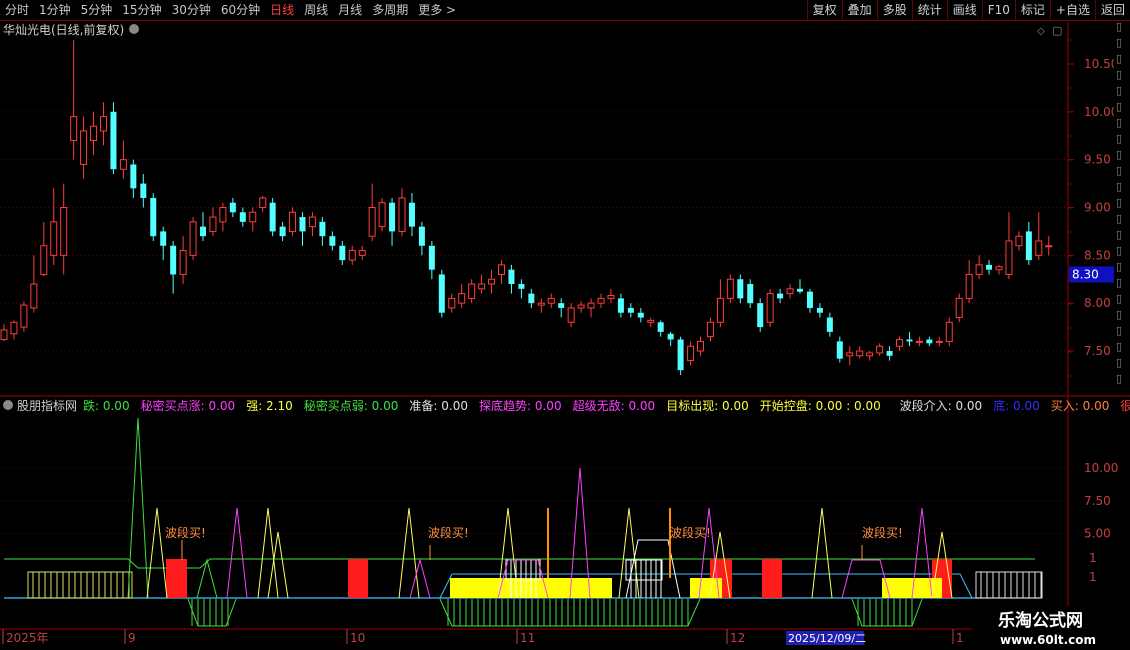 Image resolution: width=1130 pixels, height=650 pixels. What do you see at coordinates (827, 638) in the screenshot?
I see `cursor-date: 2025/12/09/二` at bounding box center [827, 638].